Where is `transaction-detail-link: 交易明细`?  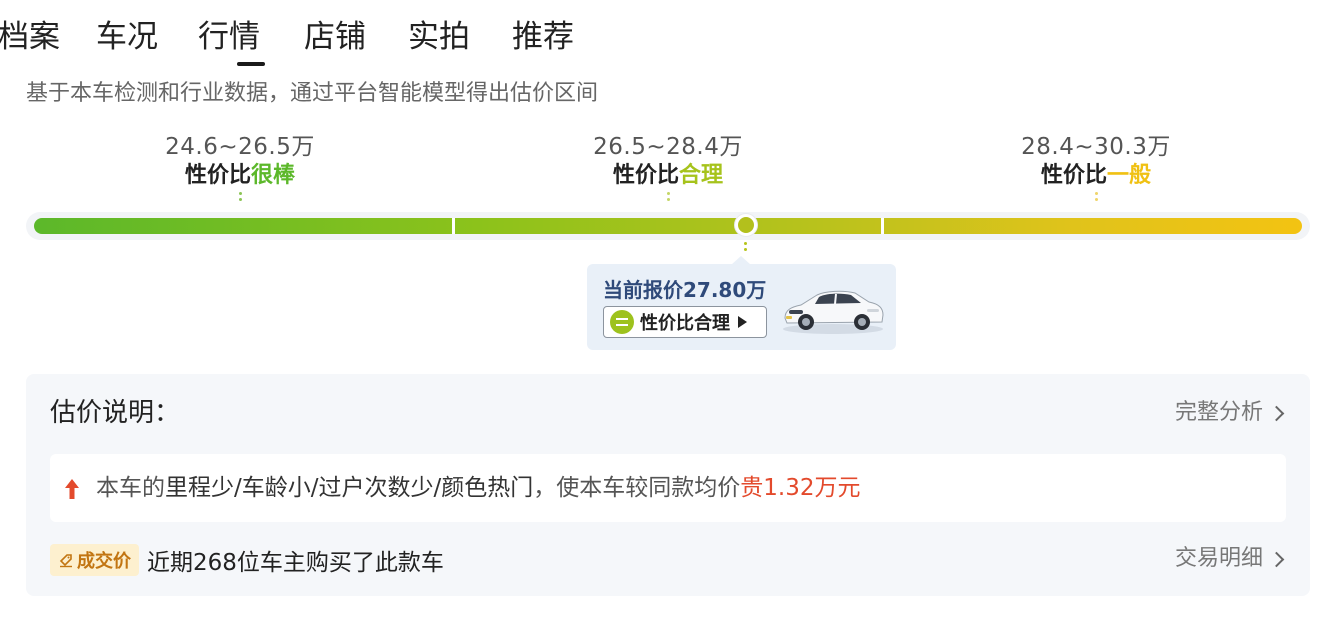
transaction-detail-link: 交易明细 is located at coordinates (1229, 559).